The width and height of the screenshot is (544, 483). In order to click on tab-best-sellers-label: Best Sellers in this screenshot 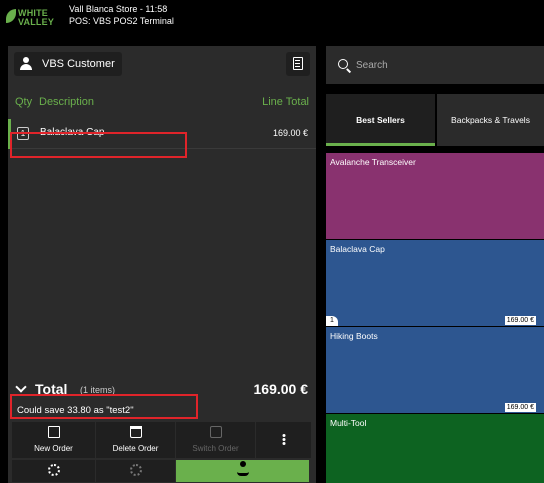, I will do `click(380, 120)`.